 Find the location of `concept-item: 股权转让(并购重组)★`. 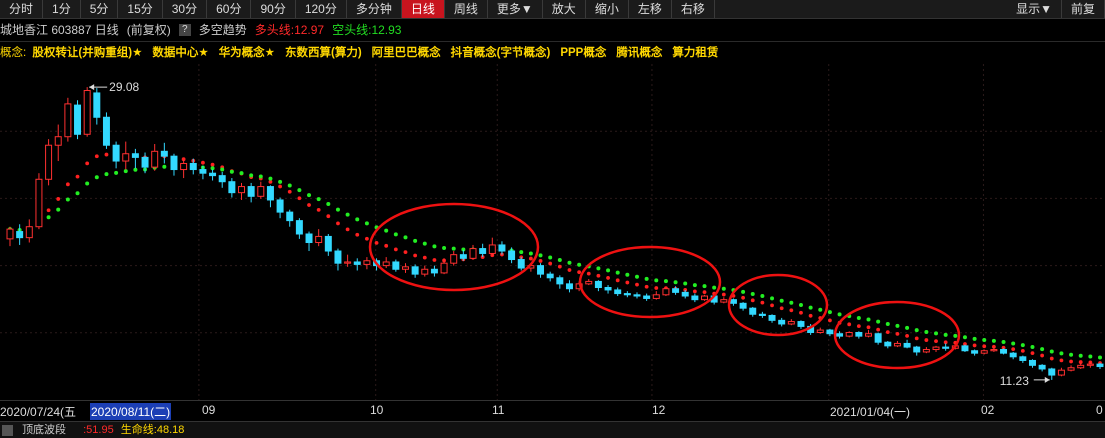

concept-item: 股权转让(并购重组)★ is located at coordinates (87, 53).